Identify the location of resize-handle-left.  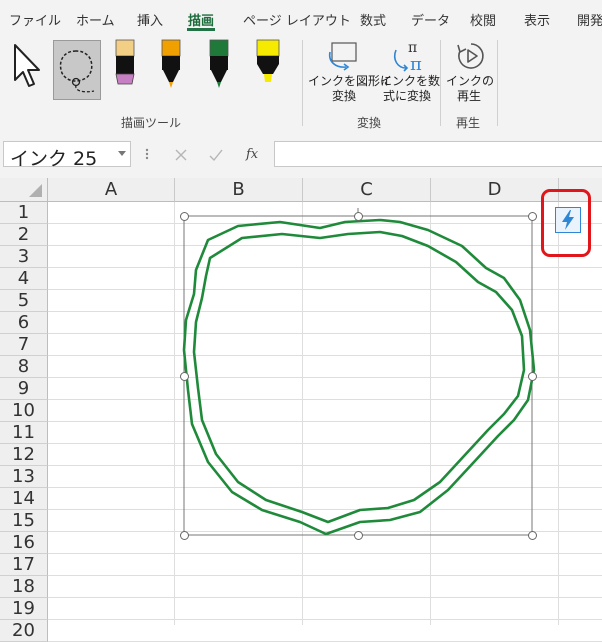
(184, 376).